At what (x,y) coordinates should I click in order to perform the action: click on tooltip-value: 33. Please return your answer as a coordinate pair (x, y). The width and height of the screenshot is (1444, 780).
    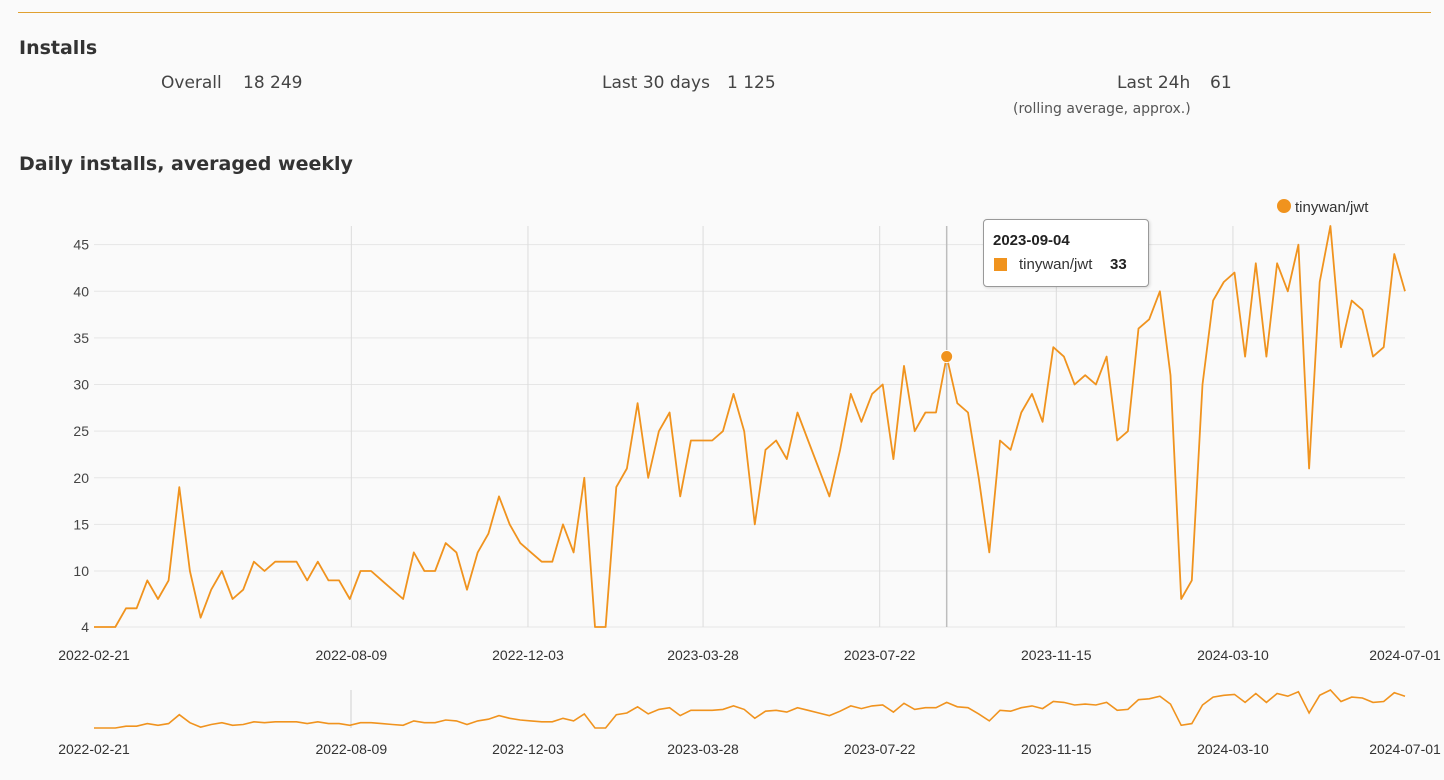
    Looking at the image, I should click on (1118, 264).